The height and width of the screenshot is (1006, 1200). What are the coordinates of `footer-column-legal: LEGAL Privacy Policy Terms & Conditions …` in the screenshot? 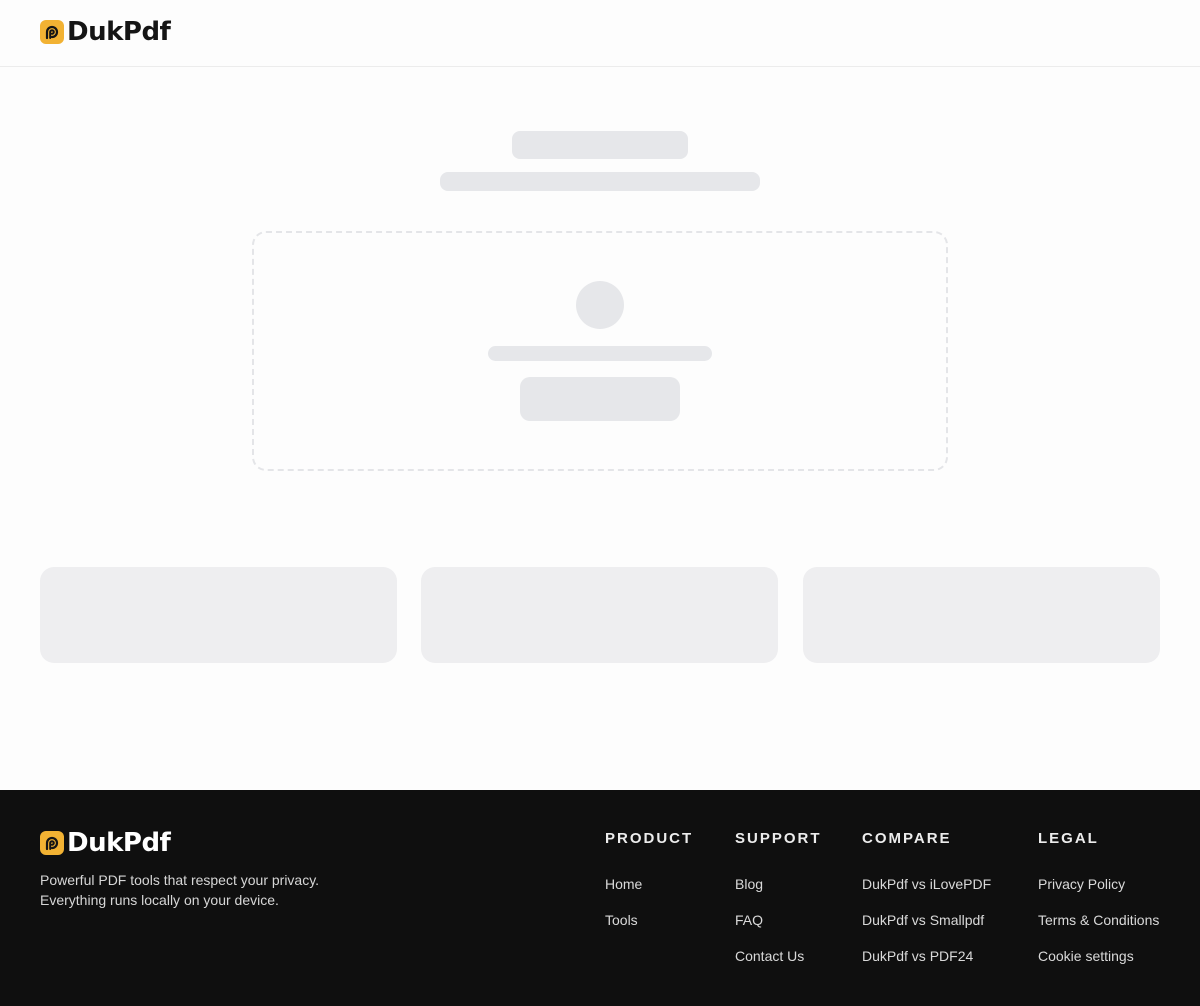 It's located at (1098, 906).